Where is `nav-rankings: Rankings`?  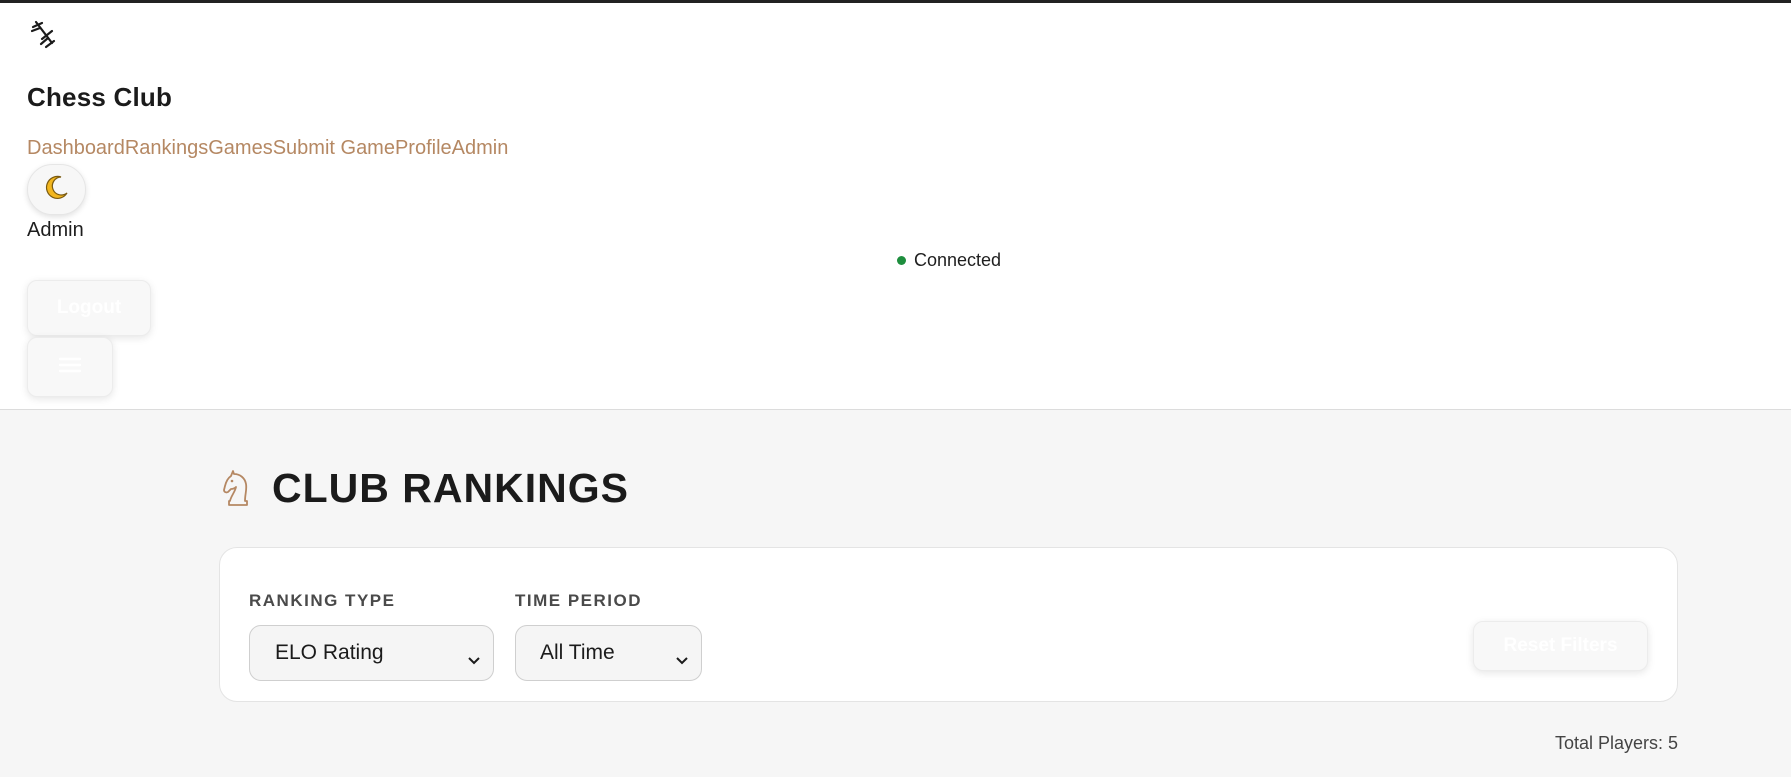
nav-rankings: Rankings is located at coordinates (166, 148).